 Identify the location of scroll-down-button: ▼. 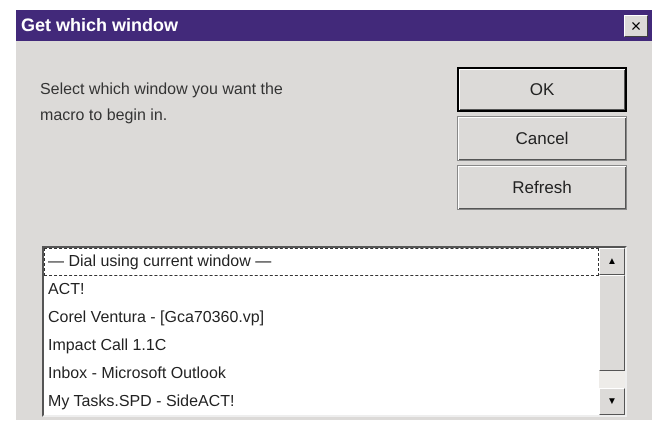
(612, 401).